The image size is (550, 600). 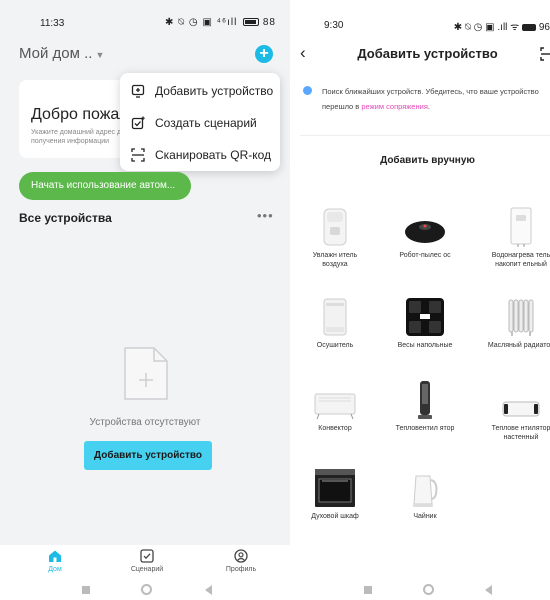 I want to click on menu-item-label: Создать сценарий, so click(x=206, y=123).